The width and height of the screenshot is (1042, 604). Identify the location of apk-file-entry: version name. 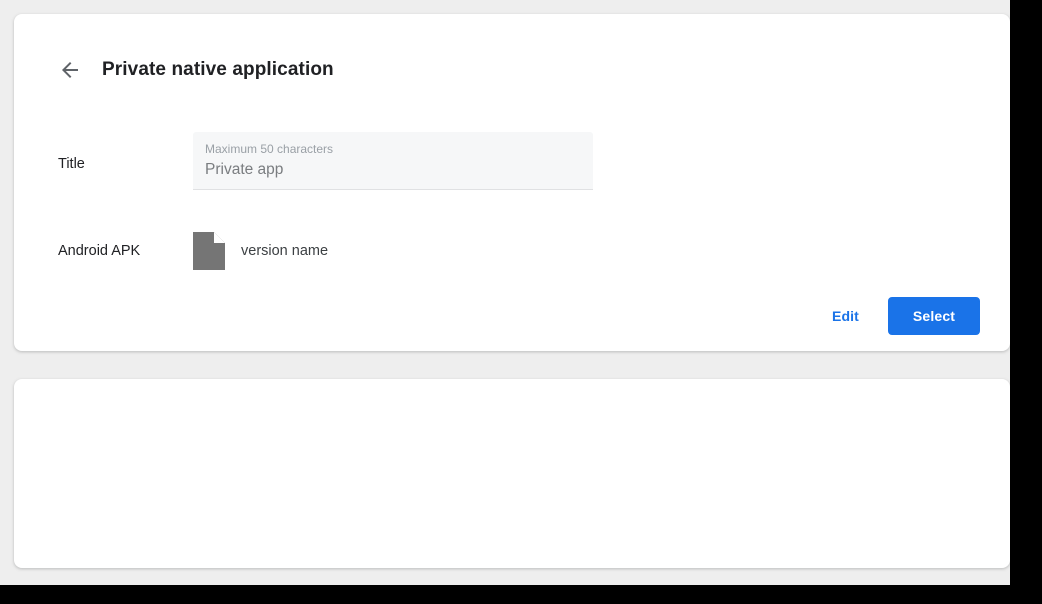
(260, 251).